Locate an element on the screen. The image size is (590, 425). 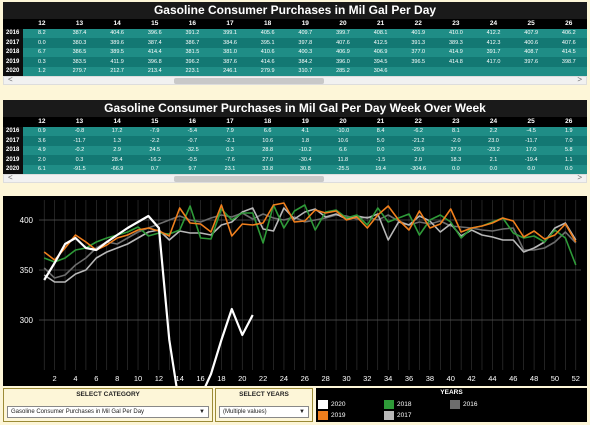
table-cell: 2.1 is located at coordinates (493, 160).